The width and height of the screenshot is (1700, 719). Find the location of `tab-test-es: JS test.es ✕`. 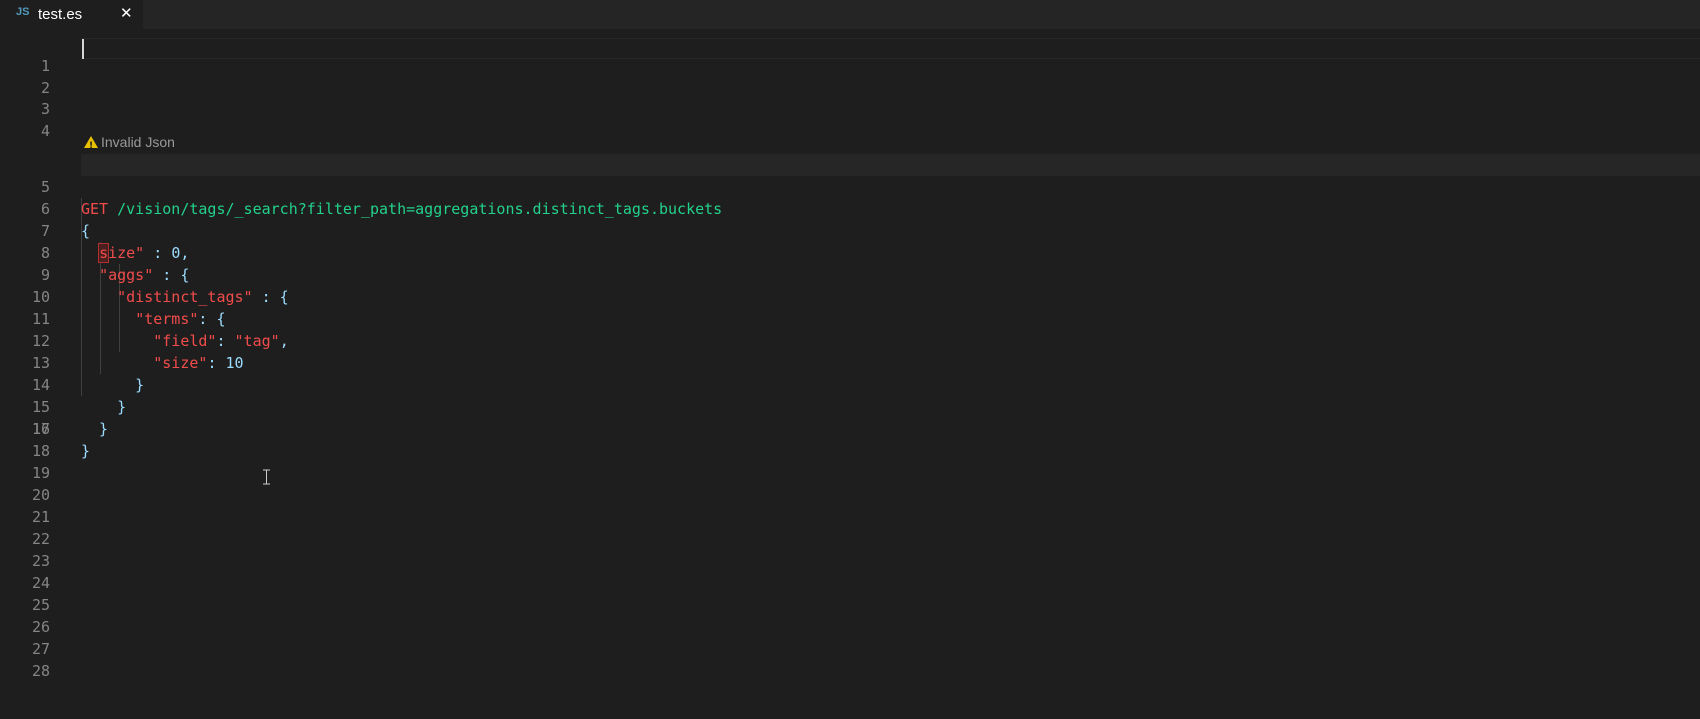

tab-test-es: JS test.es ✕ is located at coordinates (71, 14).